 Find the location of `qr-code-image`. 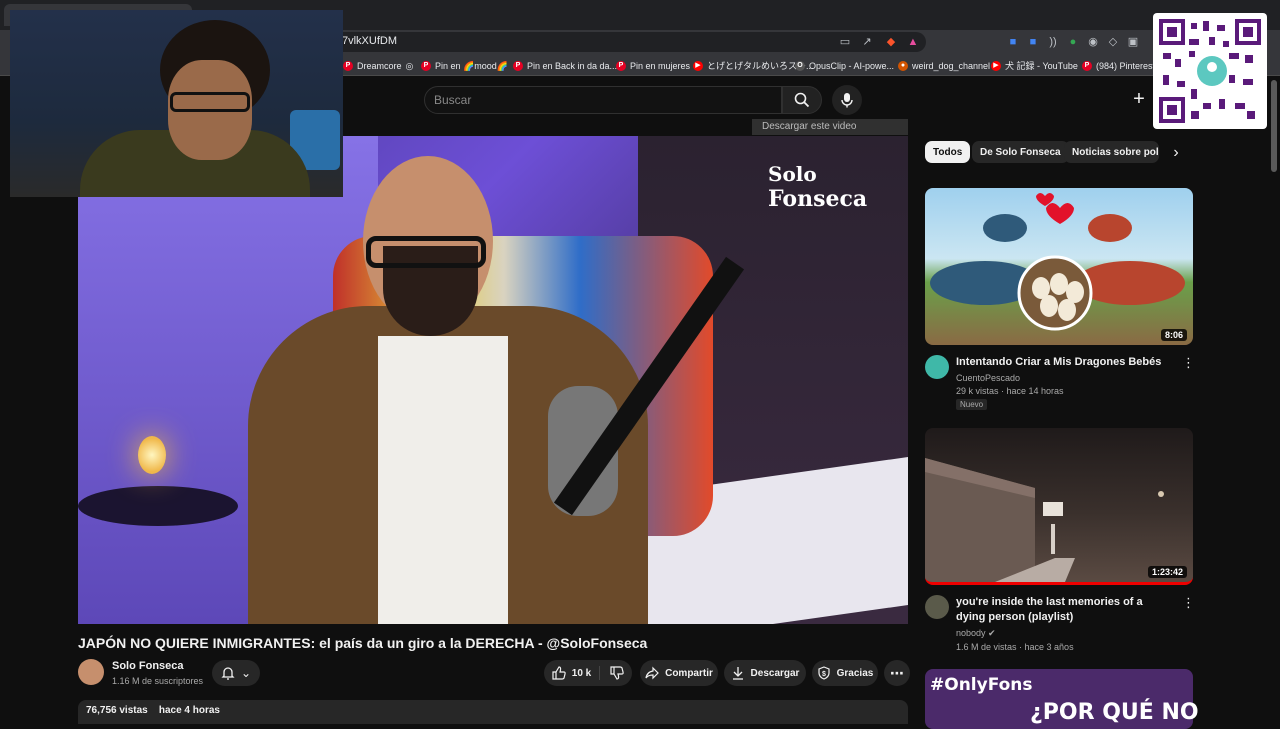

qr-code-image is located at coordinates (1210, 71).